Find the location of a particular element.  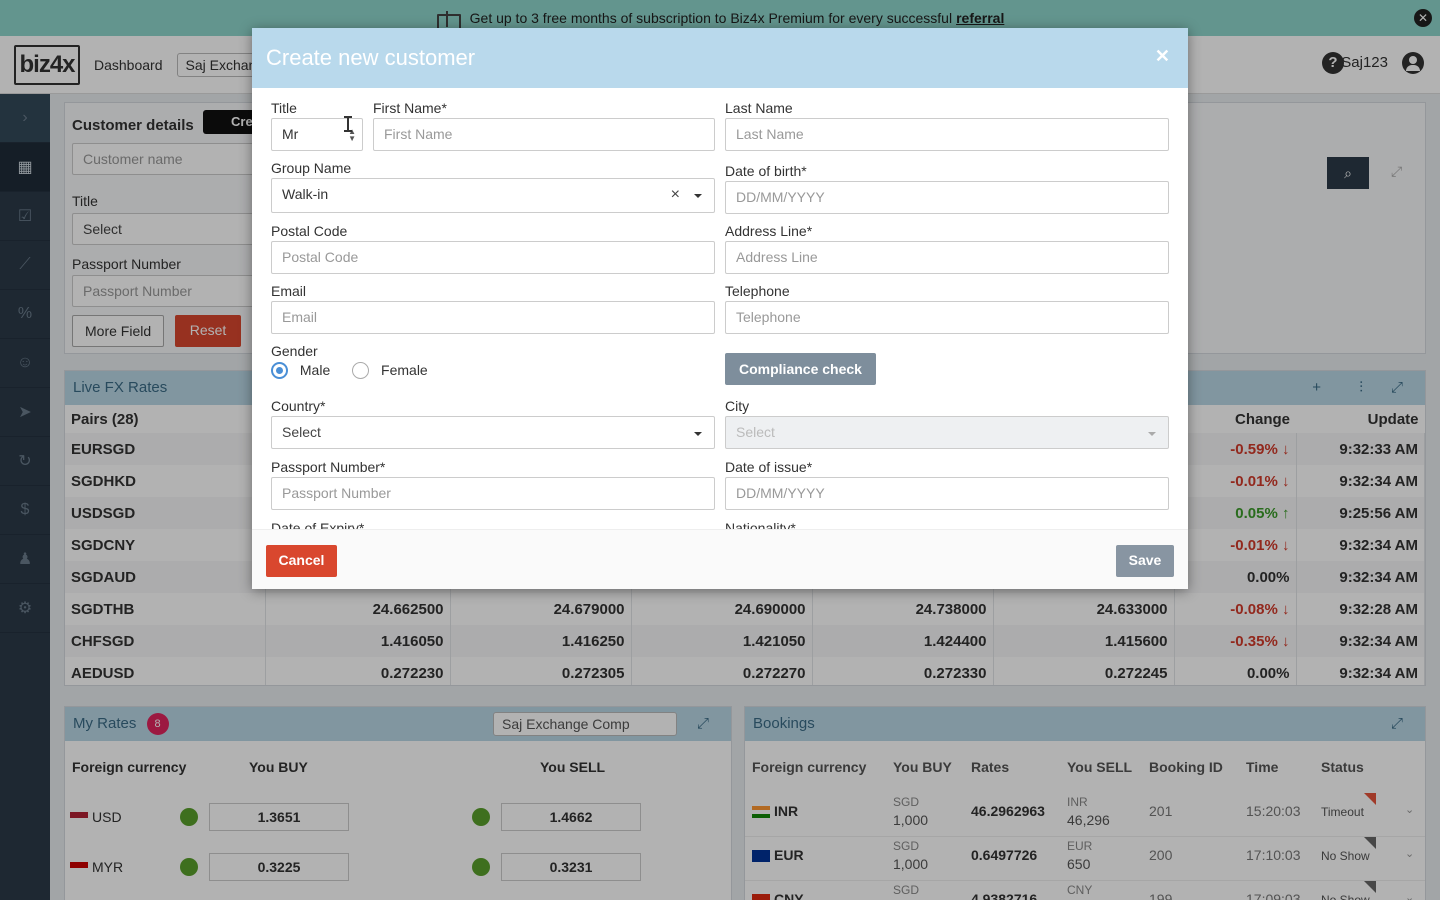

telephone-input: Telephone is located at coordinates (947, 317).